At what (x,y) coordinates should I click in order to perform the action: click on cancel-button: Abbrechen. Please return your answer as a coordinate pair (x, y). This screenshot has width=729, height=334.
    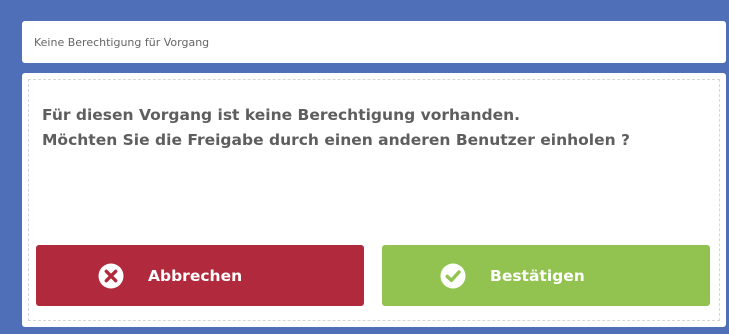
    Looking at the image, I should click on (200, 275).